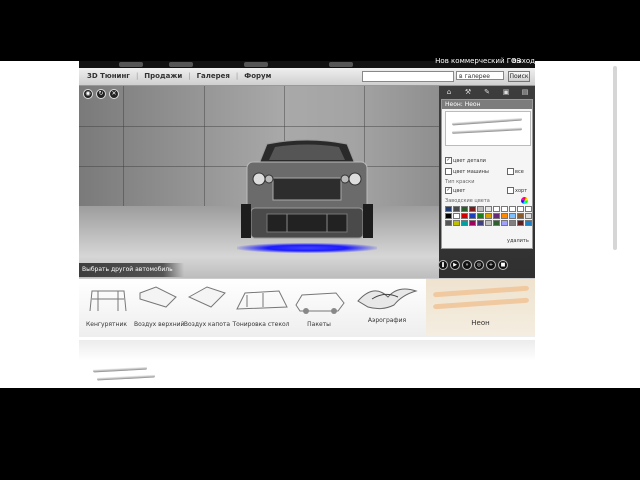 The height and width of the screenshot is (480, 640). I want to click on car-model, so click(307, 189).